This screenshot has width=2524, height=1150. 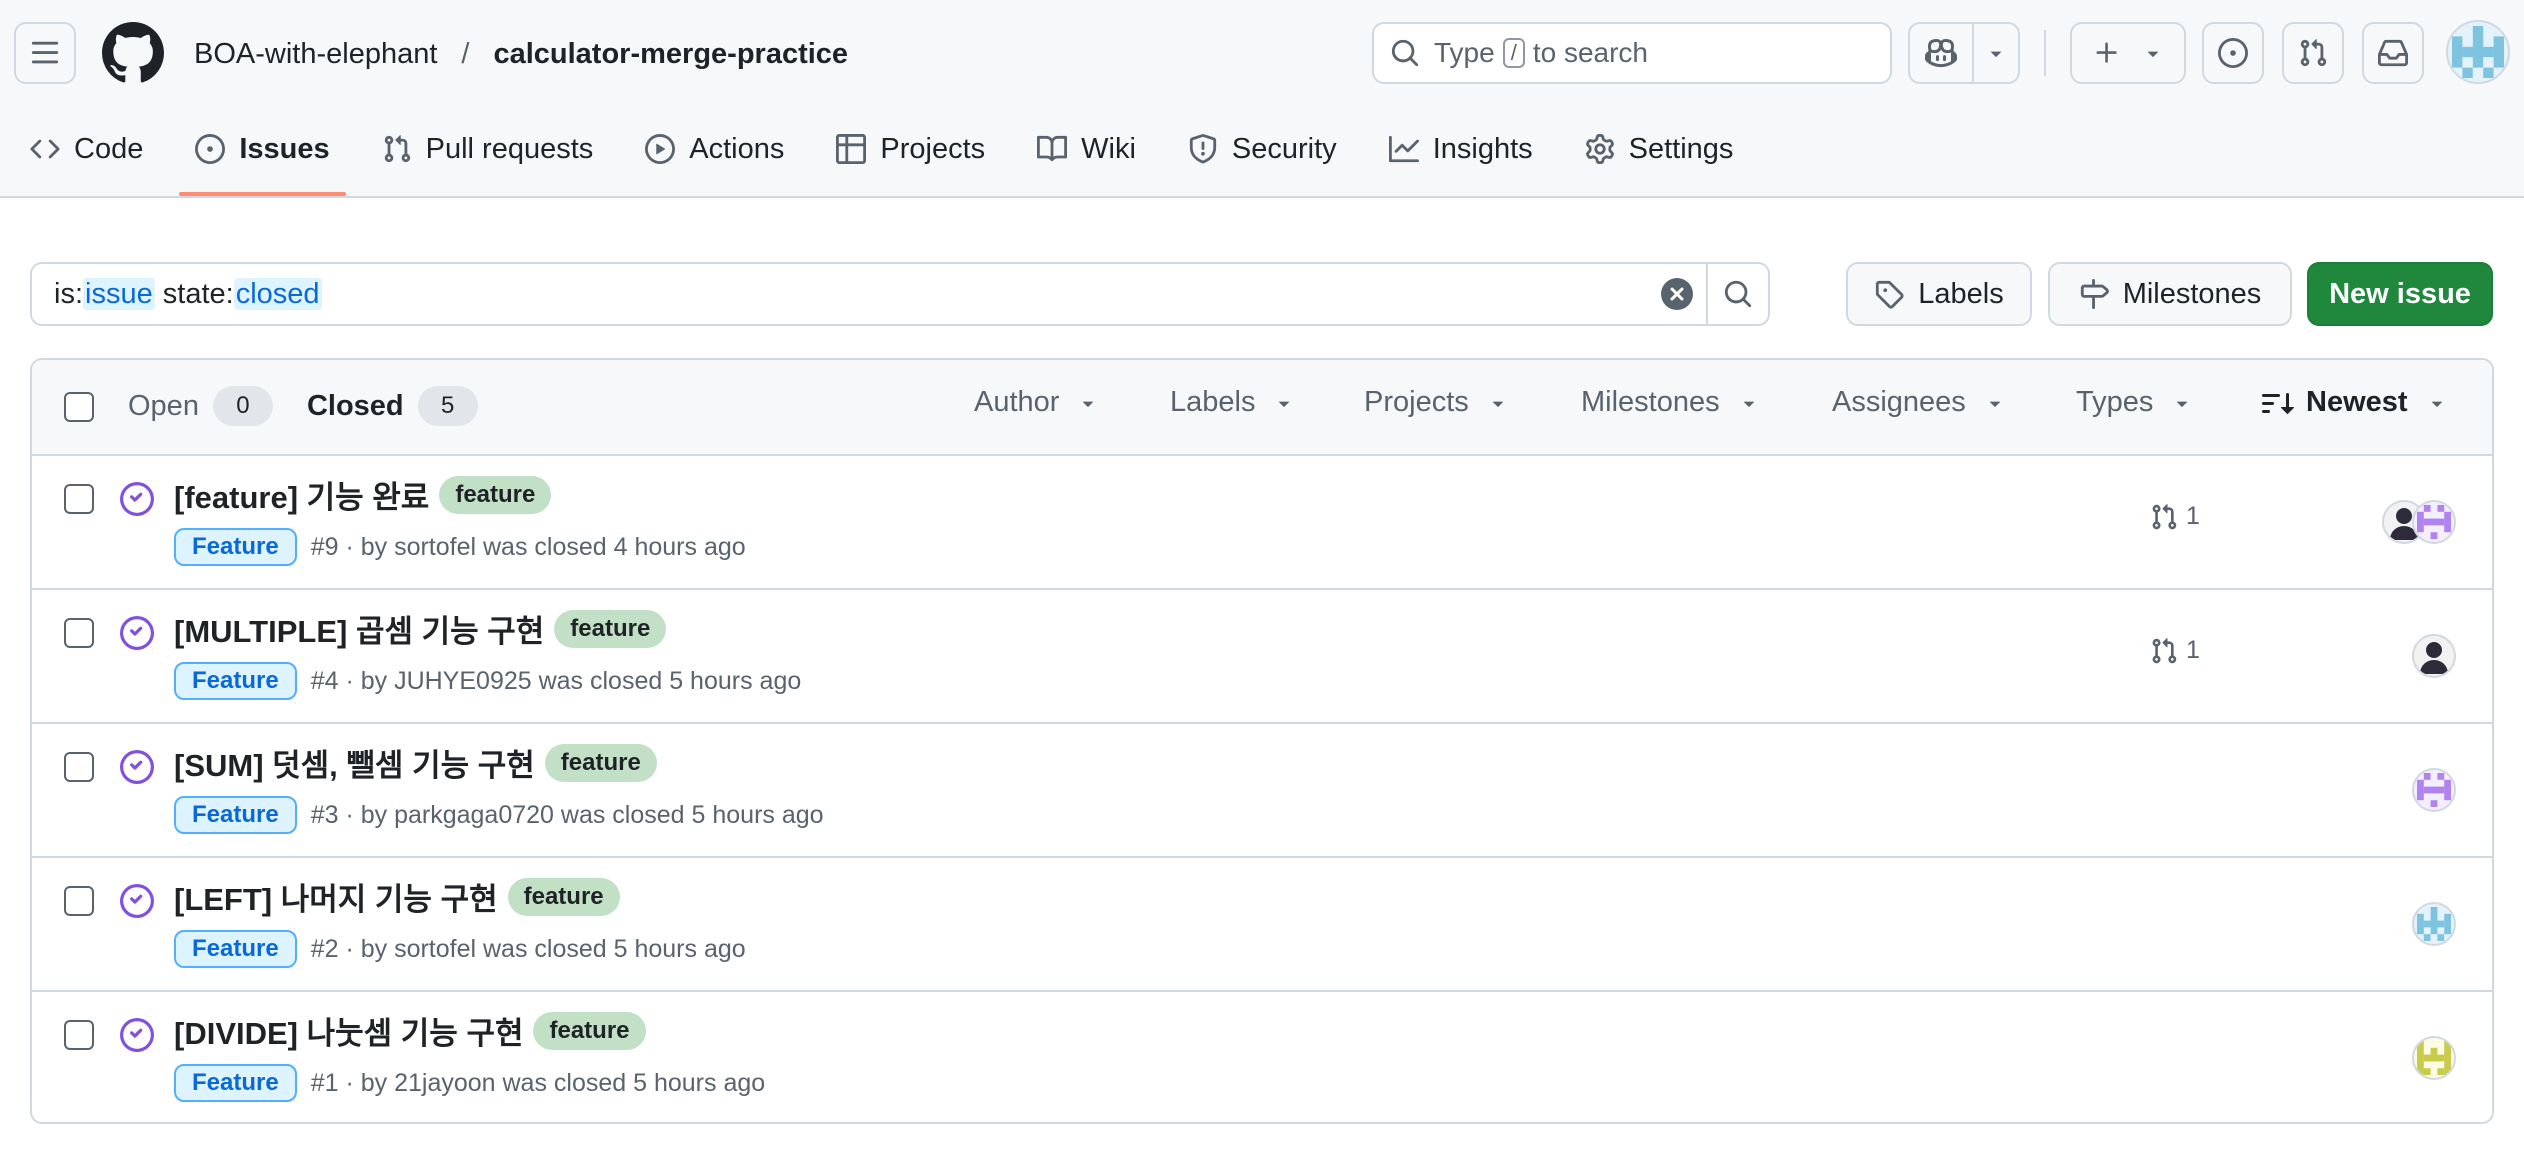 I want to click on inbox-icon, so click(x=2393, y=53).